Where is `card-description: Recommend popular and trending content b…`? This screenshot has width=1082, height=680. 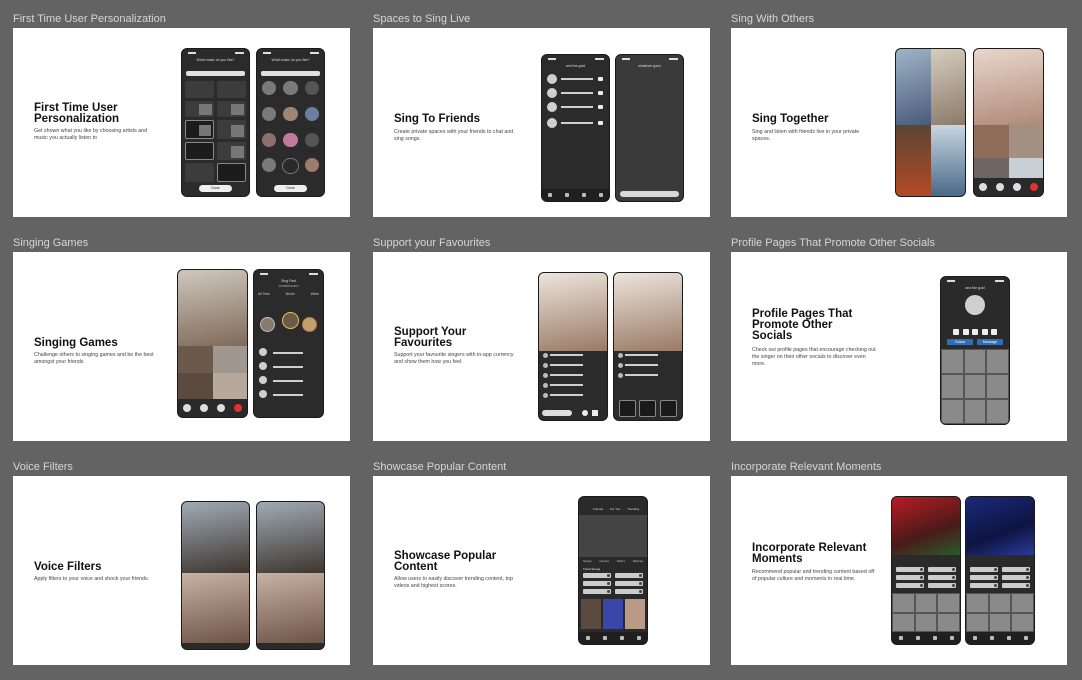 card-description: Recommend popular and trending content b… is located at coordinates (813, 575).